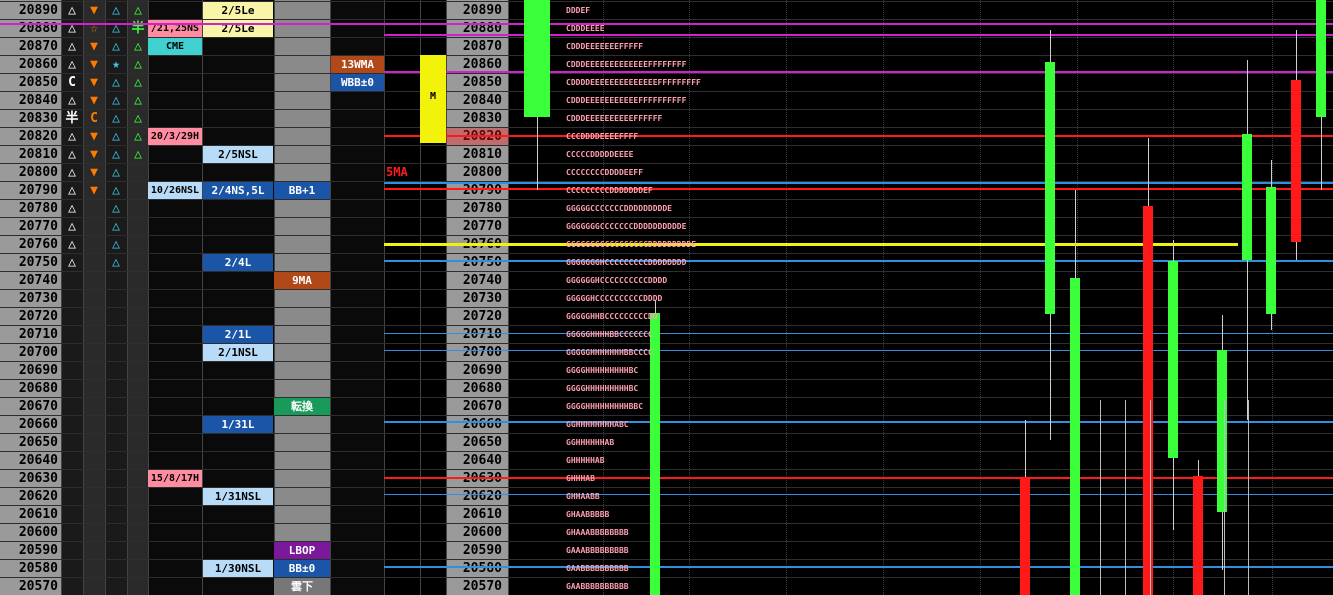 The width and height of the screenshot is (1333, 595). I want to click on price-label-left: 20600, so click(38, 532).